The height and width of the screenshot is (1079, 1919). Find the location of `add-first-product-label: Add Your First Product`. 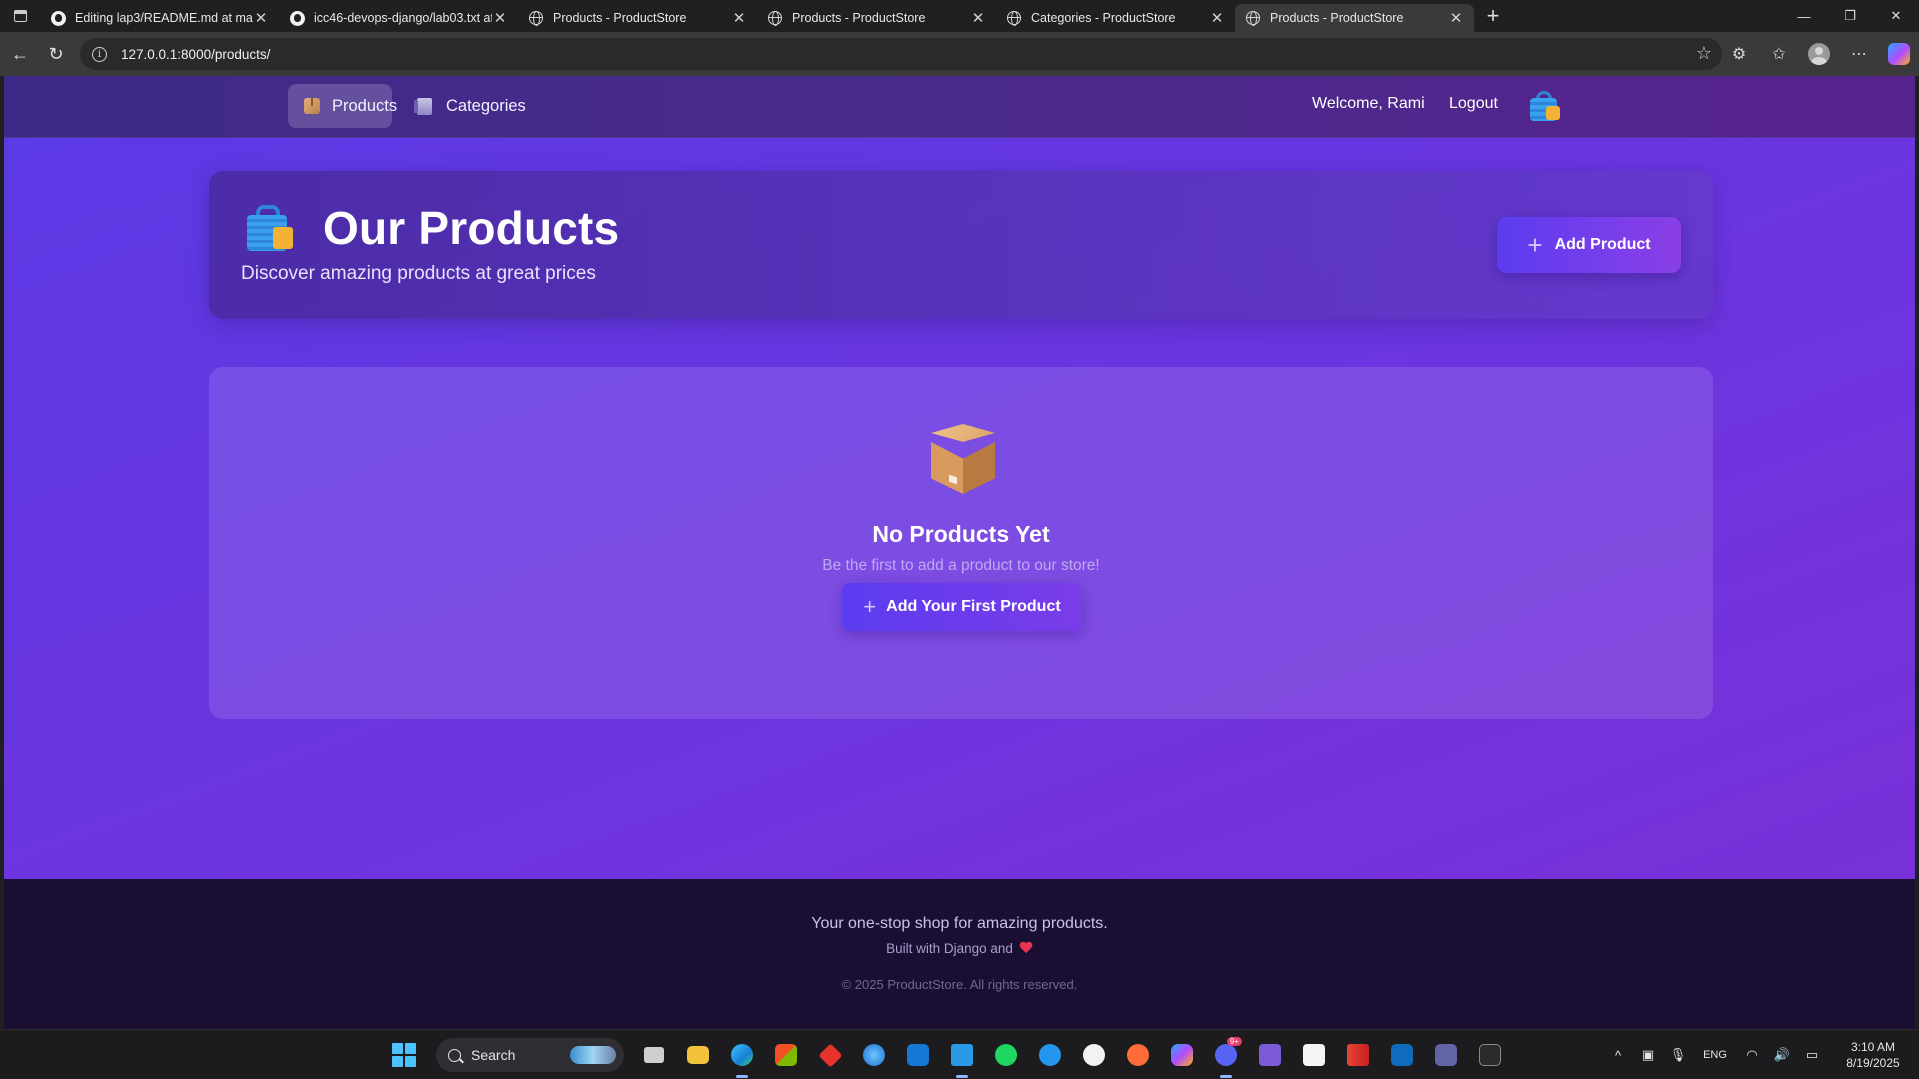

add-first-product-label: Add Your First Product is located at coordinates (973, 606).